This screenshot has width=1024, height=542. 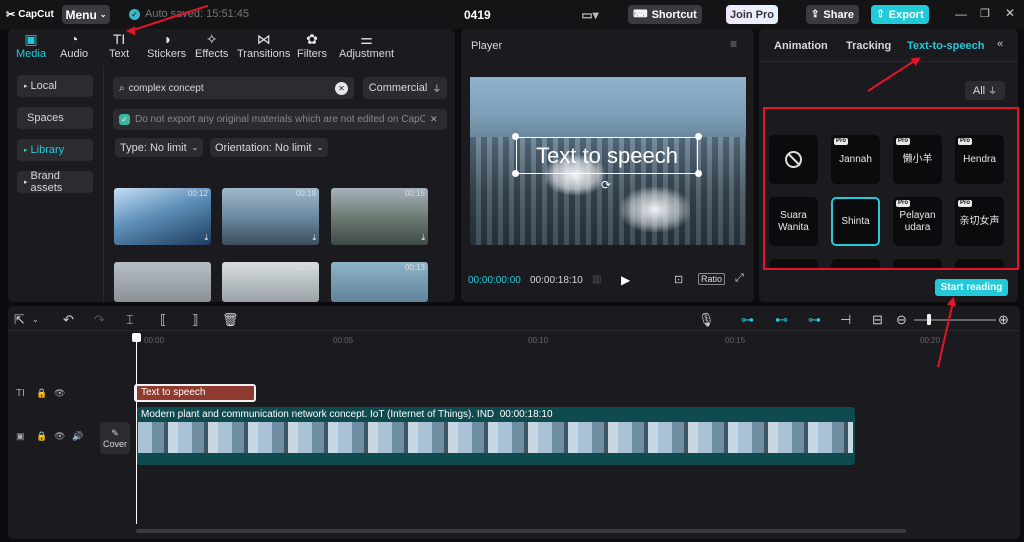 What do you see at coordinates (195, 320) in the screenshot?
I see `split-right-icon: ⟧` at bounding box center [195, 320].